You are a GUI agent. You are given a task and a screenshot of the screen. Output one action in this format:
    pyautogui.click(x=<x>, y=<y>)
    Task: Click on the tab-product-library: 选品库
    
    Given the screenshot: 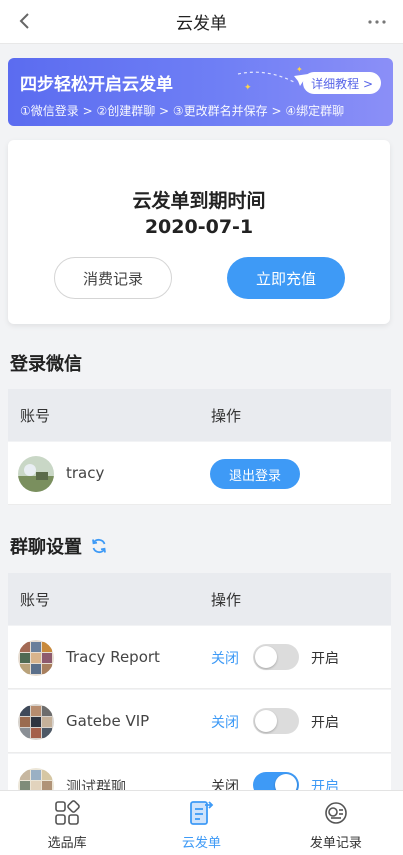 What is the action you would take?
    pyautogui.click(x=67, y=823)
    